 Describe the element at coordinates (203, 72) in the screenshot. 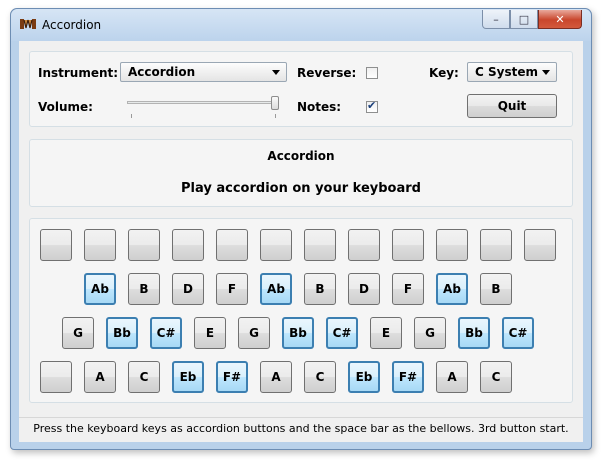

I see `instrument-select: Accordion` at that location.